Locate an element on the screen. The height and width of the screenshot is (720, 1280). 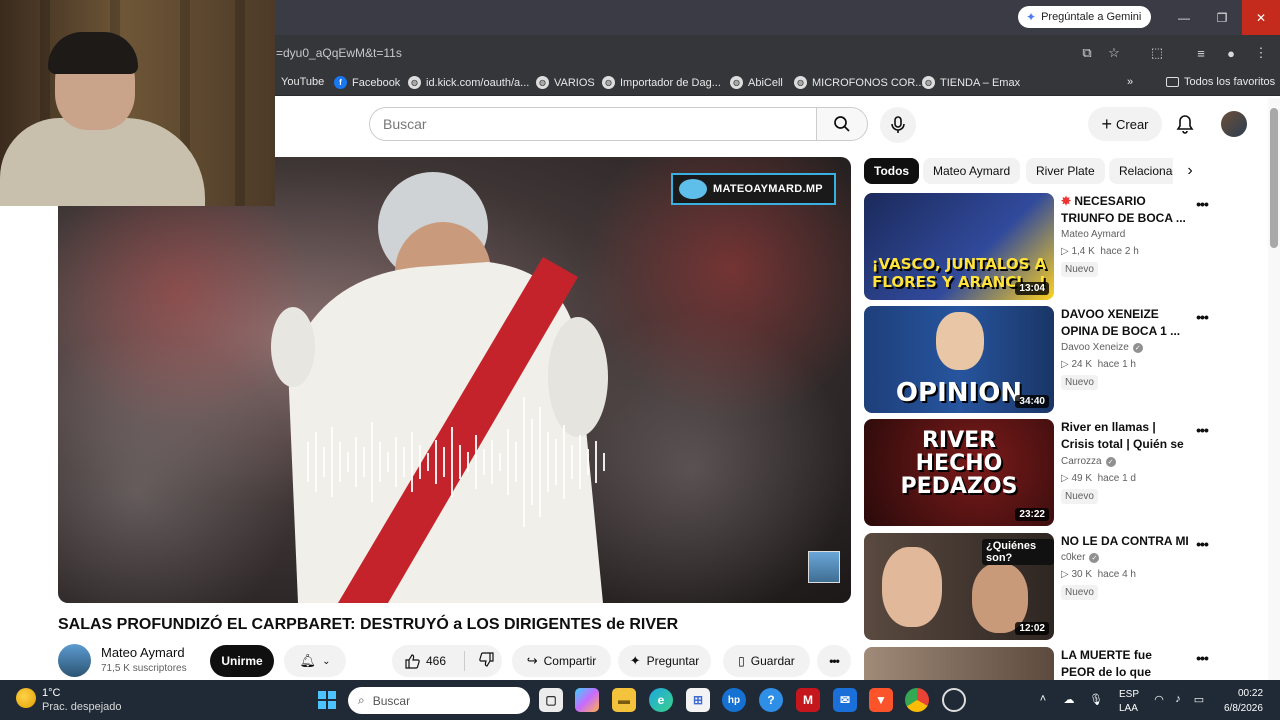
browser-menu-icon: ⋮ is located at coordinates (1261, 53).